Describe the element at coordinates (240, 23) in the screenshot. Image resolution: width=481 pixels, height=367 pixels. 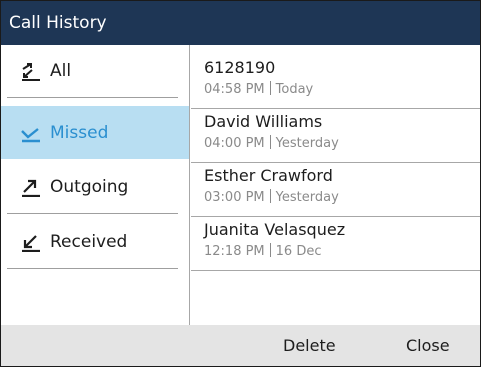
I see `title-bar: Call History` at that location.